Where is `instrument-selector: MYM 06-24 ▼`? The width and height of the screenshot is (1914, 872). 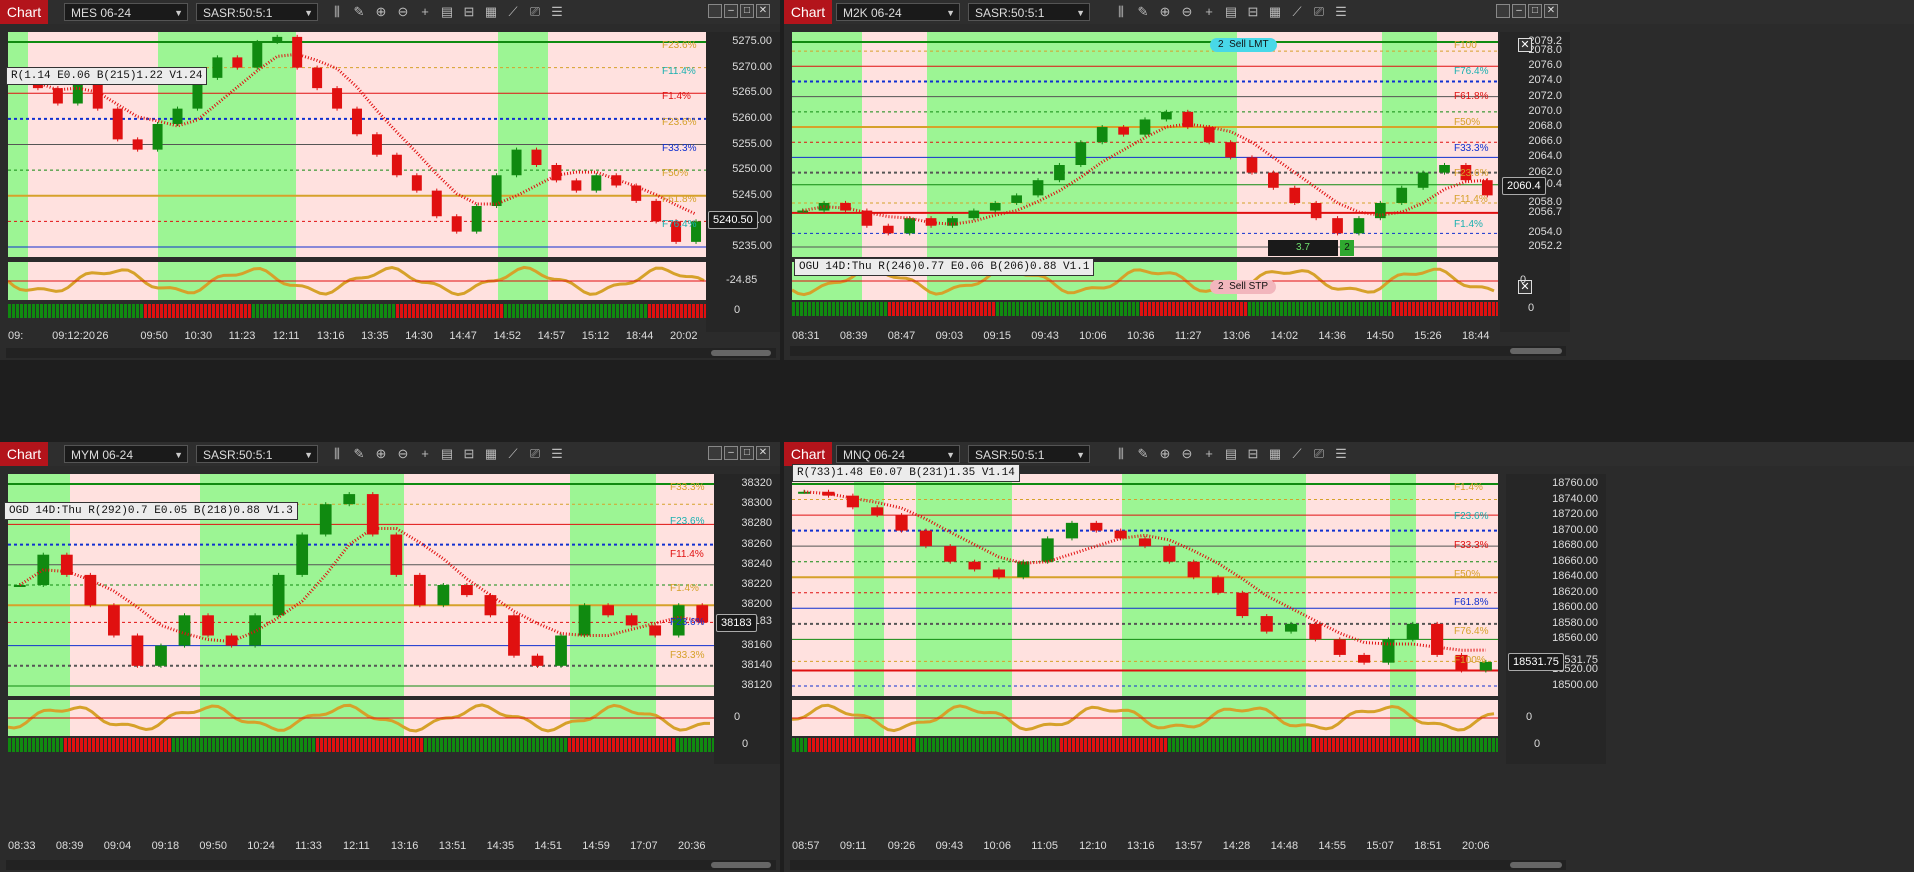
instrument-selector: MYM 06-24 ▼ is located at coordinates (126, 454).